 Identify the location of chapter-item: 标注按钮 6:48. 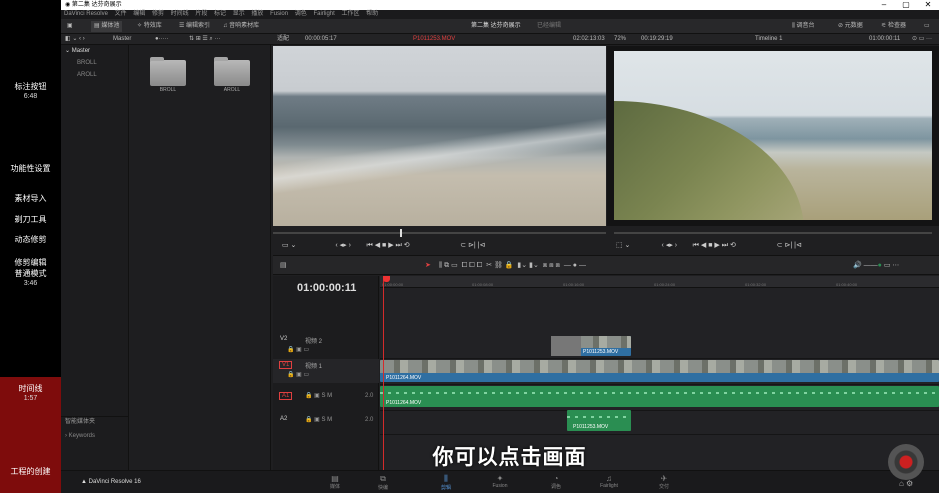
(30, 92).